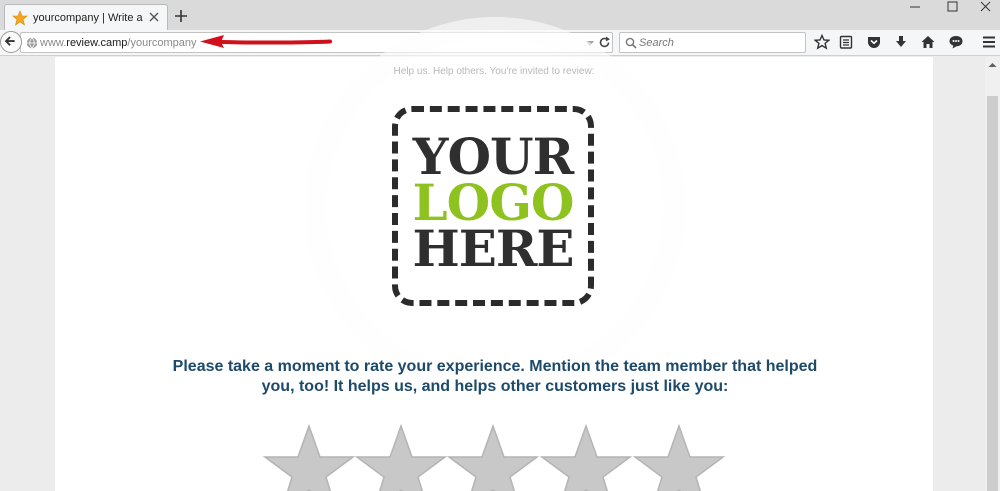 The image size is (1000, 491). Describe the element at coordinates (181, 16) in the screenshot. I see `plus-icon` at that location.